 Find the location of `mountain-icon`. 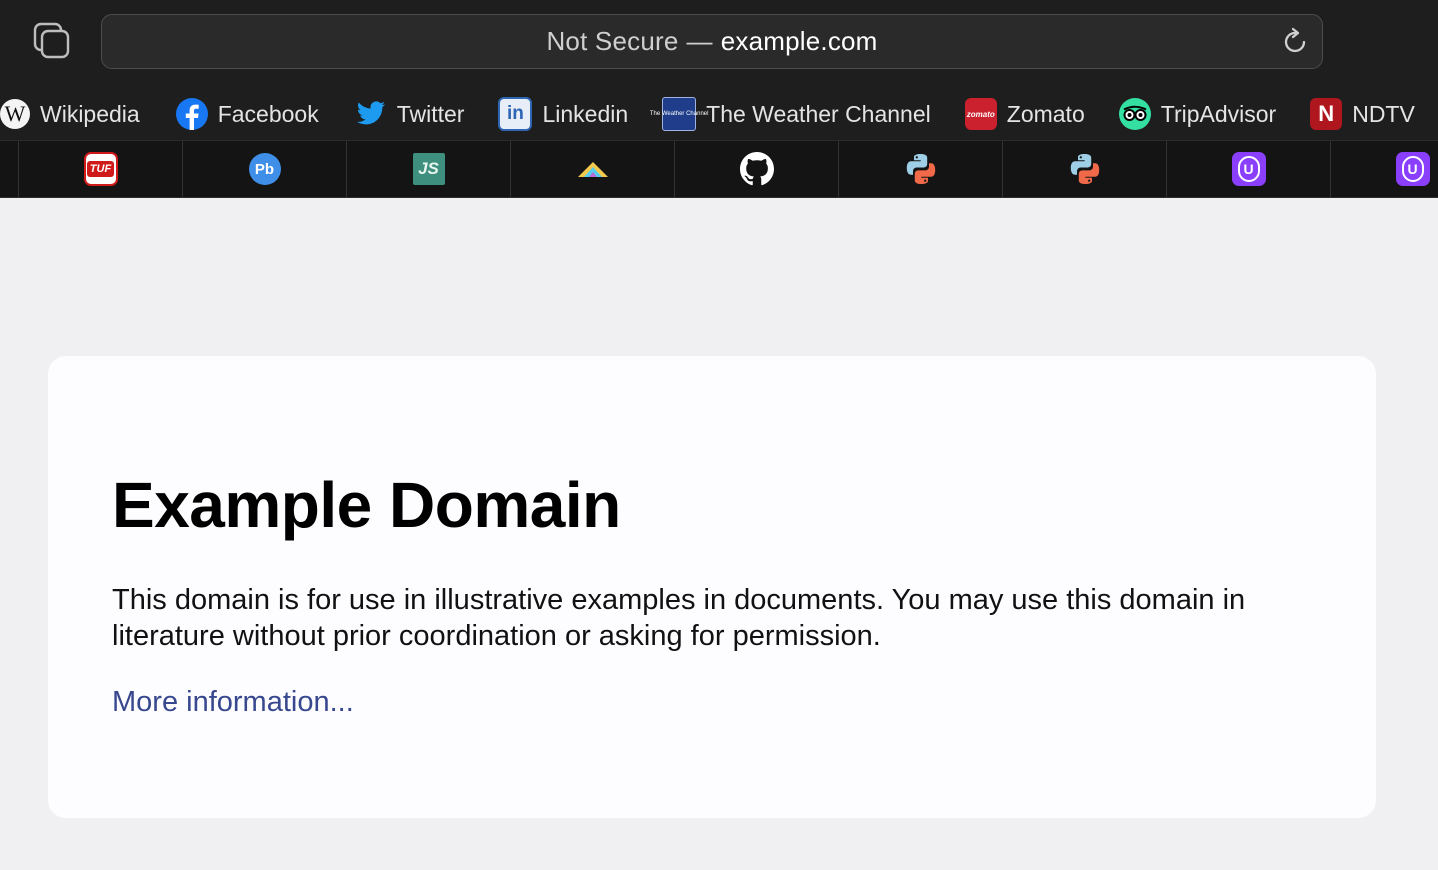

mountain-icon is located at coordinates (593, 169).